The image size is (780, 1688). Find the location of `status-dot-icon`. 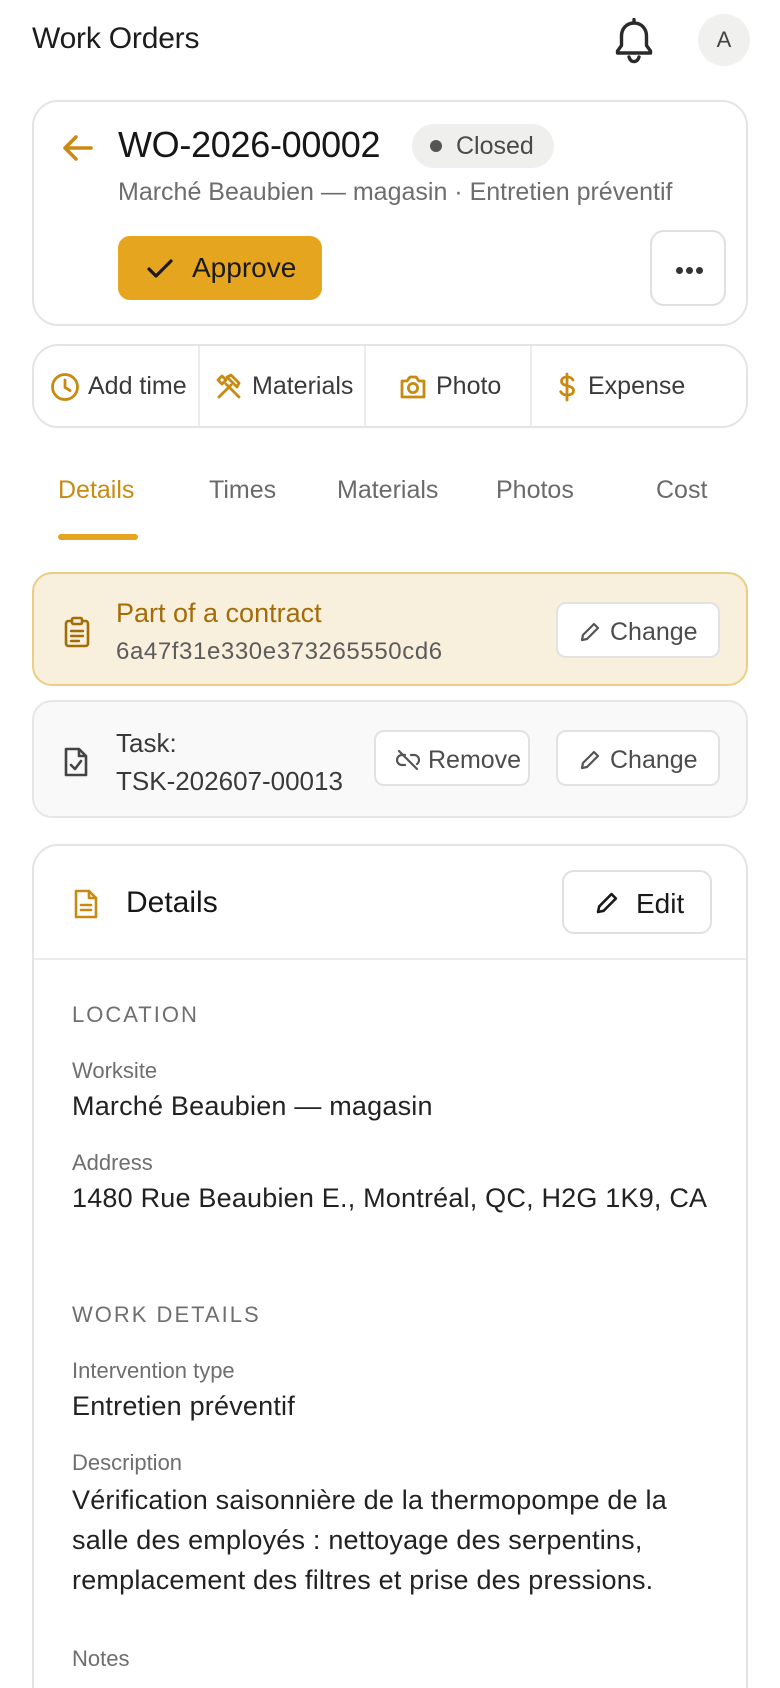

status-dot-icon is located at coordinates (436, 146).